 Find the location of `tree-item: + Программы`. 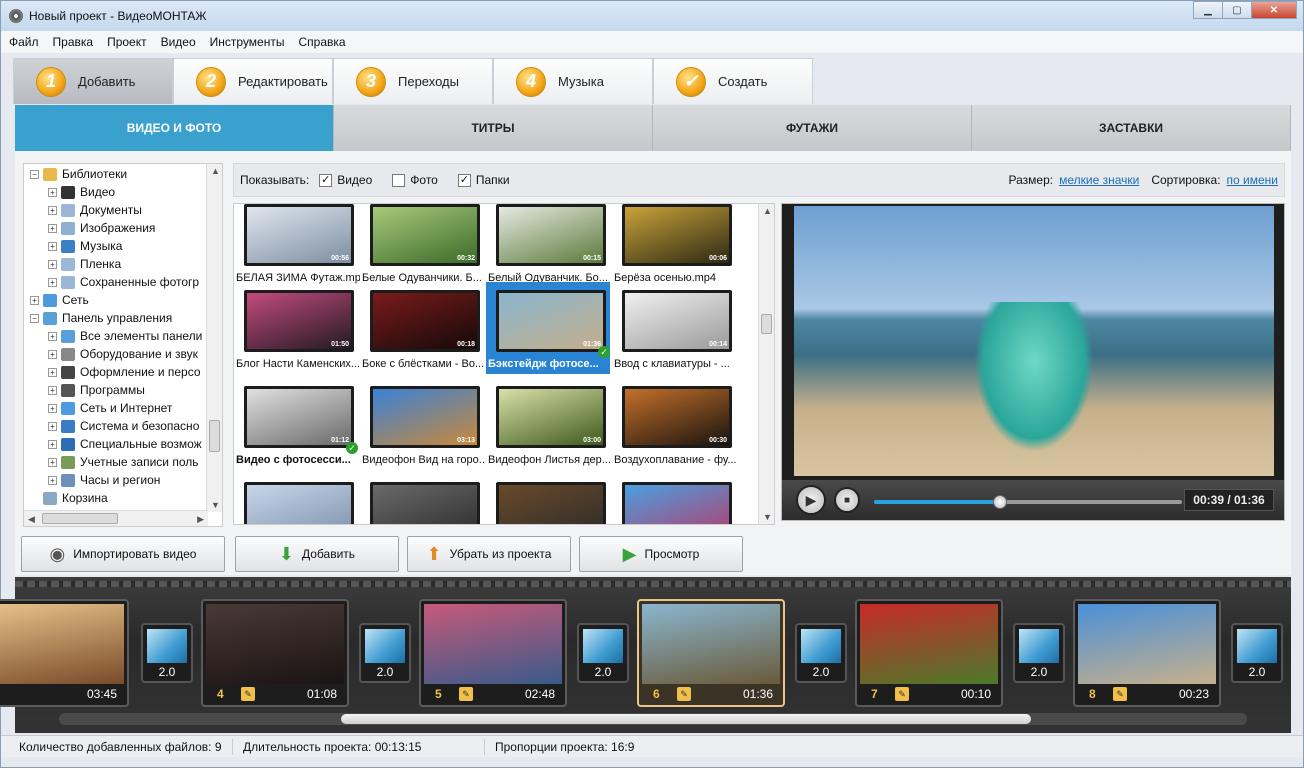

tree-item: + Программы is located at coordinates (96, 390).